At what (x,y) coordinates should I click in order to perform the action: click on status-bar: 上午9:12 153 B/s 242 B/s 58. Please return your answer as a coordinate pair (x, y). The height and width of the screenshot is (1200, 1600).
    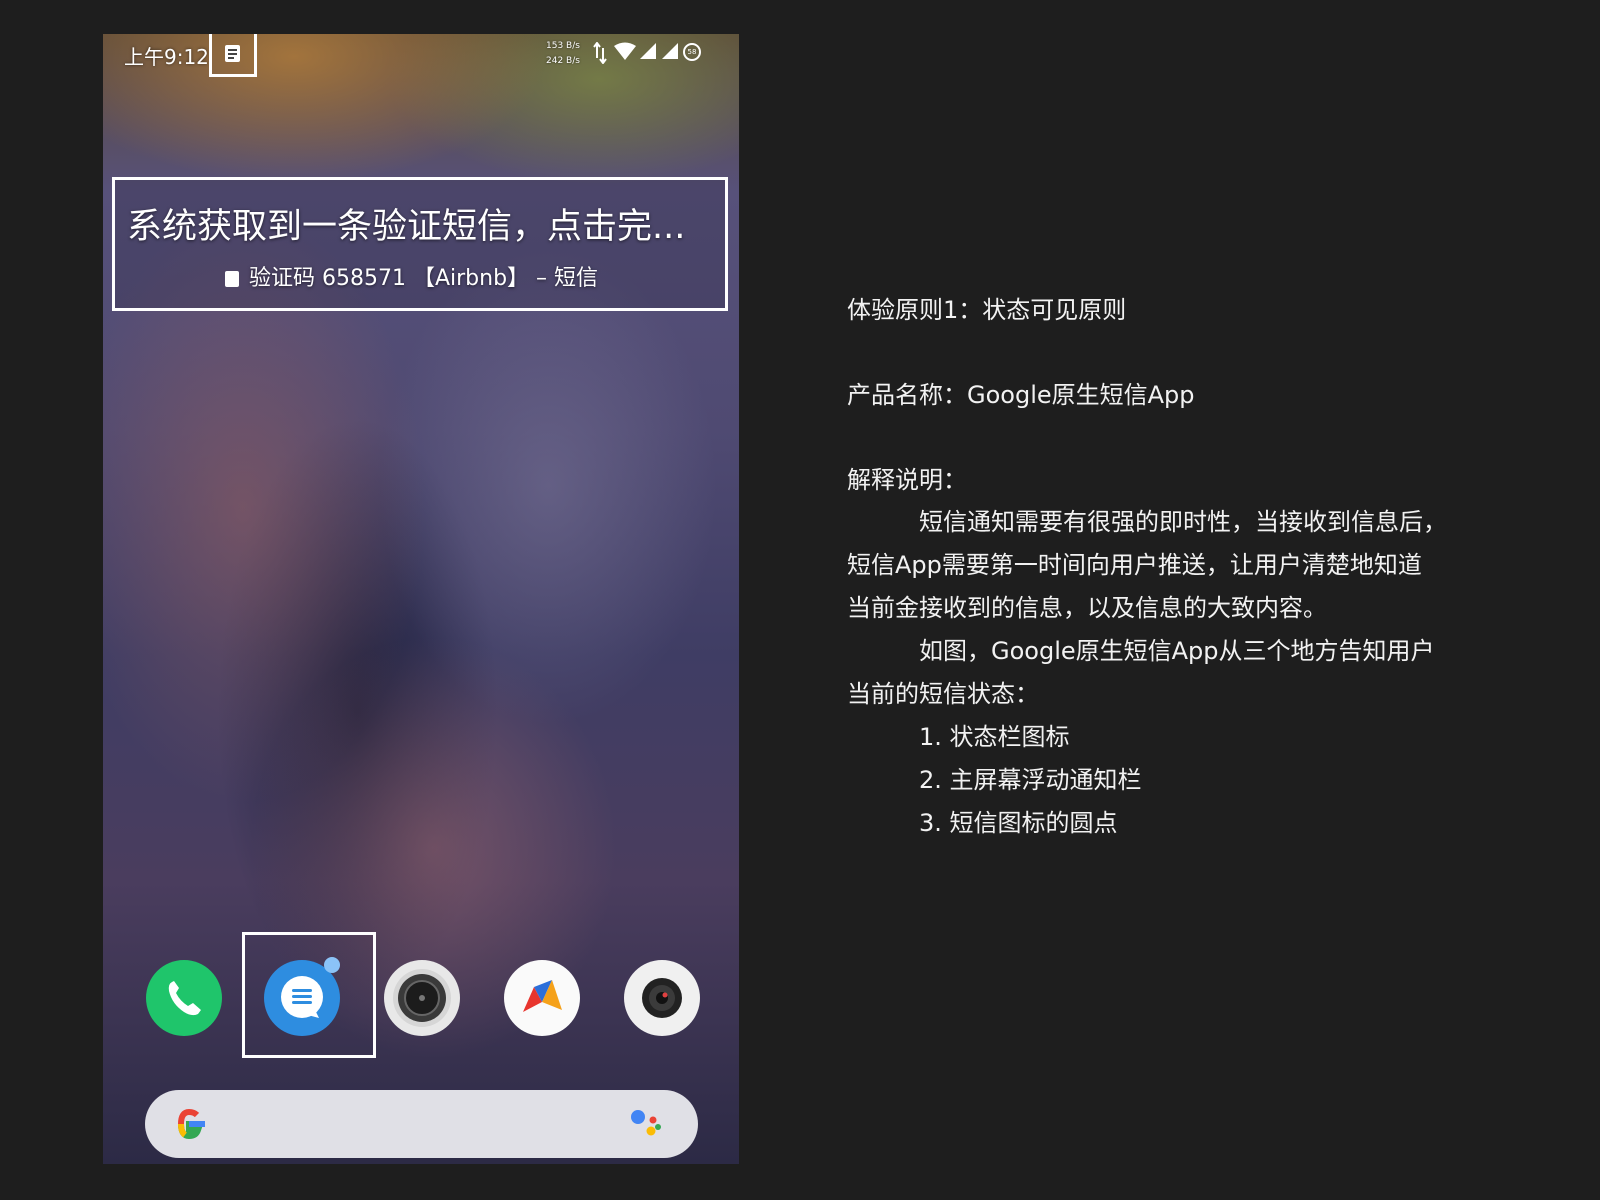
    Looking at the image, I should click on (421, 56).